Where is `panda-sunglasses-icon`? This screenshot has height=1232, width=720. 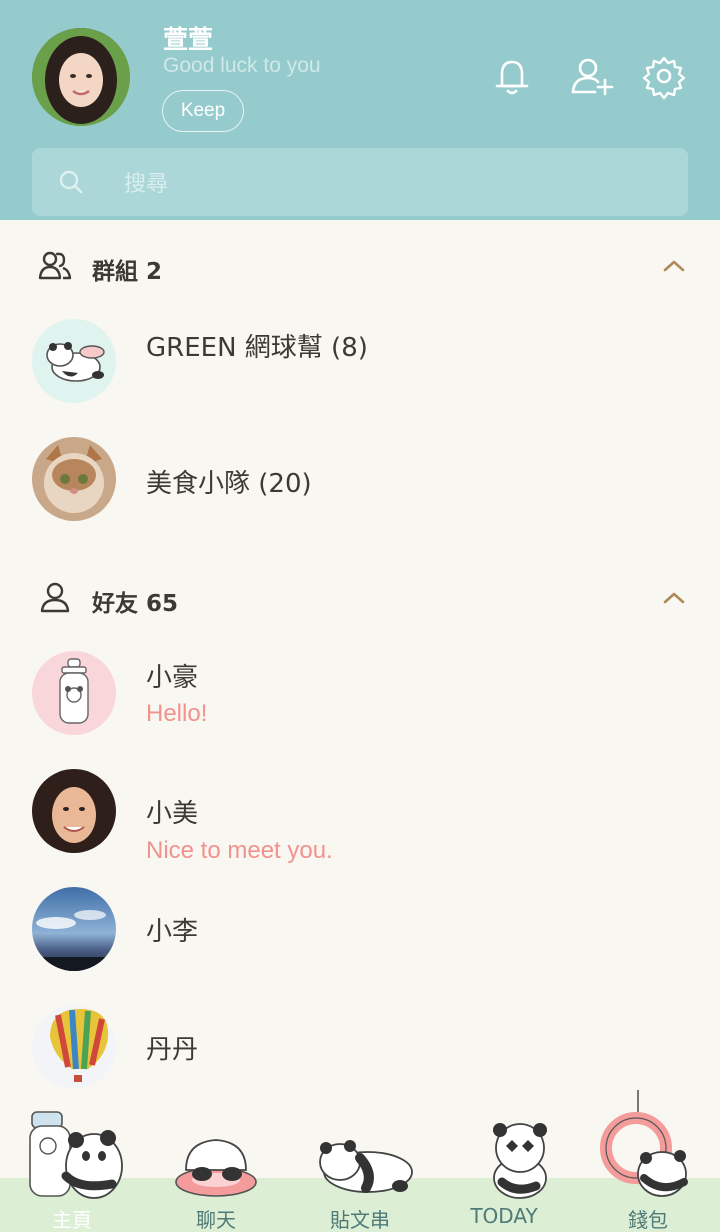 panda-sunglasses-icon is located at coordinates (520, 1161).